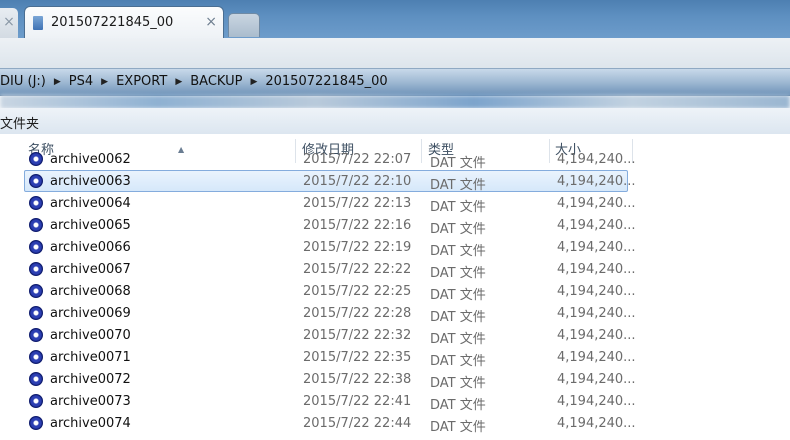 Image resolution: width=790 pixels, height=440 pixels. I want to click on file-modified-date: 2015/7/22 22:38, so click(357, 379).